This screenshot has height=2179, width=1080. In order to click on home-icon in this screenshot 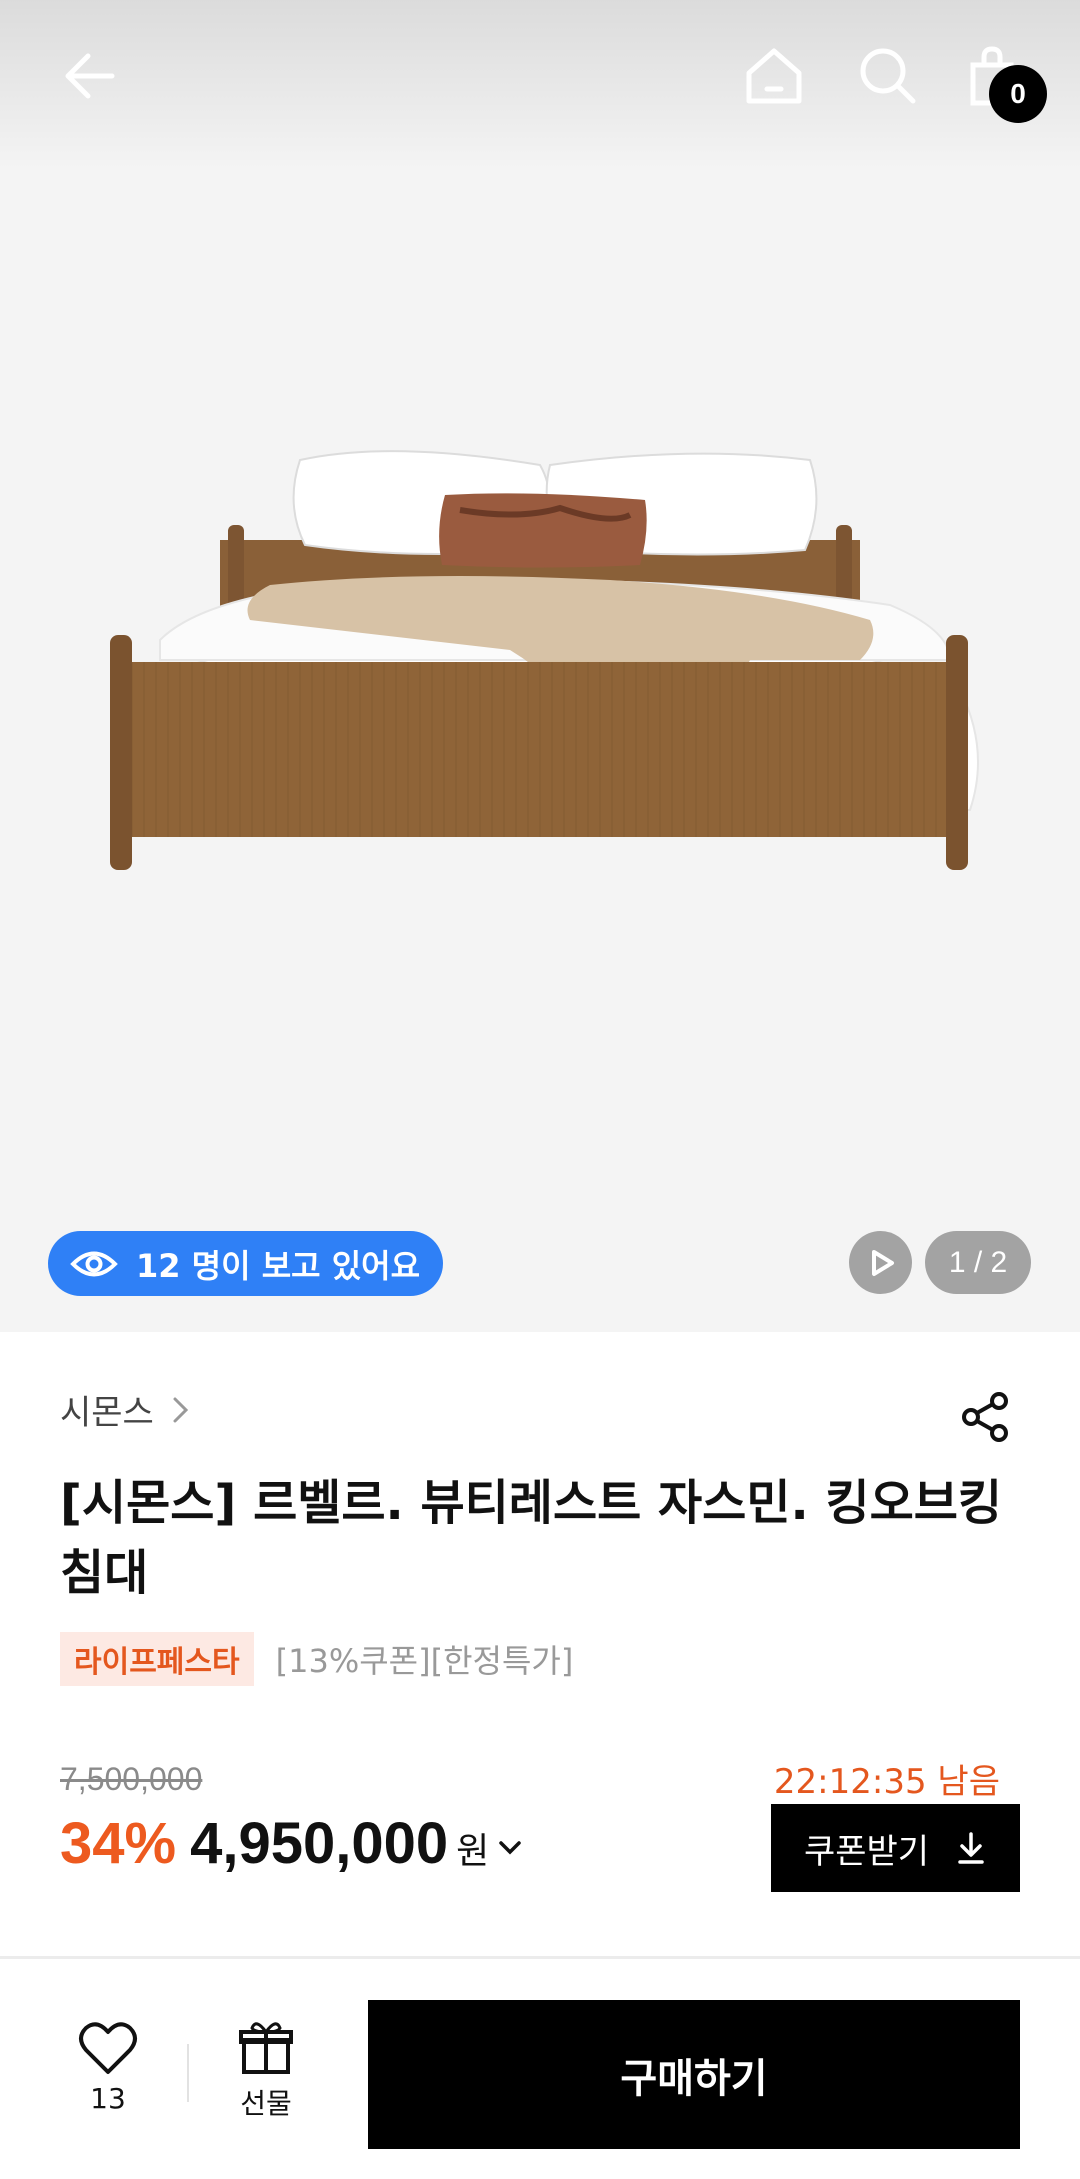, I will do `click(774, 76)`.